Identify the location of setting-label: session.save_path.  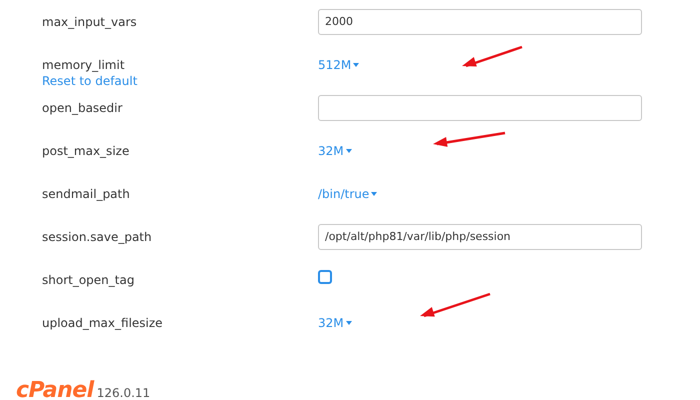
(97, 237).